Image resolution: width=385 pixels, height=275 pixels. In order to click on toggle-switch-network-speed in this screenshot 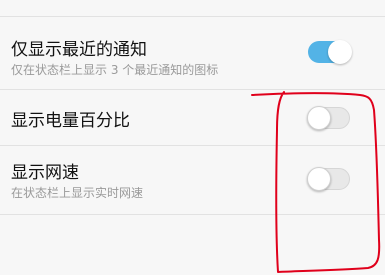, I will do `click(328, 179)`.